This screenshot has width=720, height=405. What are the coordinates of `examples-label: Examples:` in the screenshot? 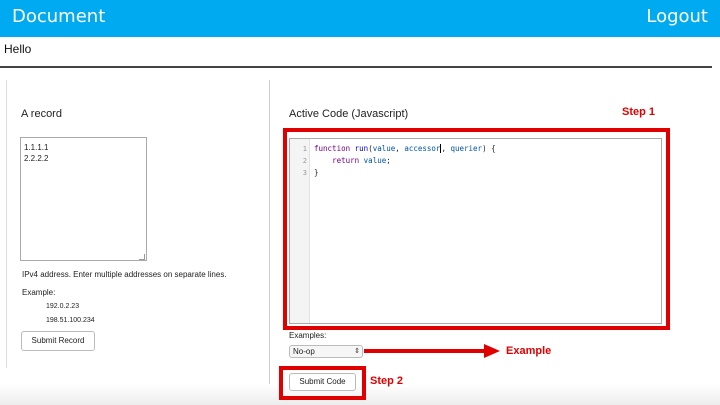 It's located at (308, 335).